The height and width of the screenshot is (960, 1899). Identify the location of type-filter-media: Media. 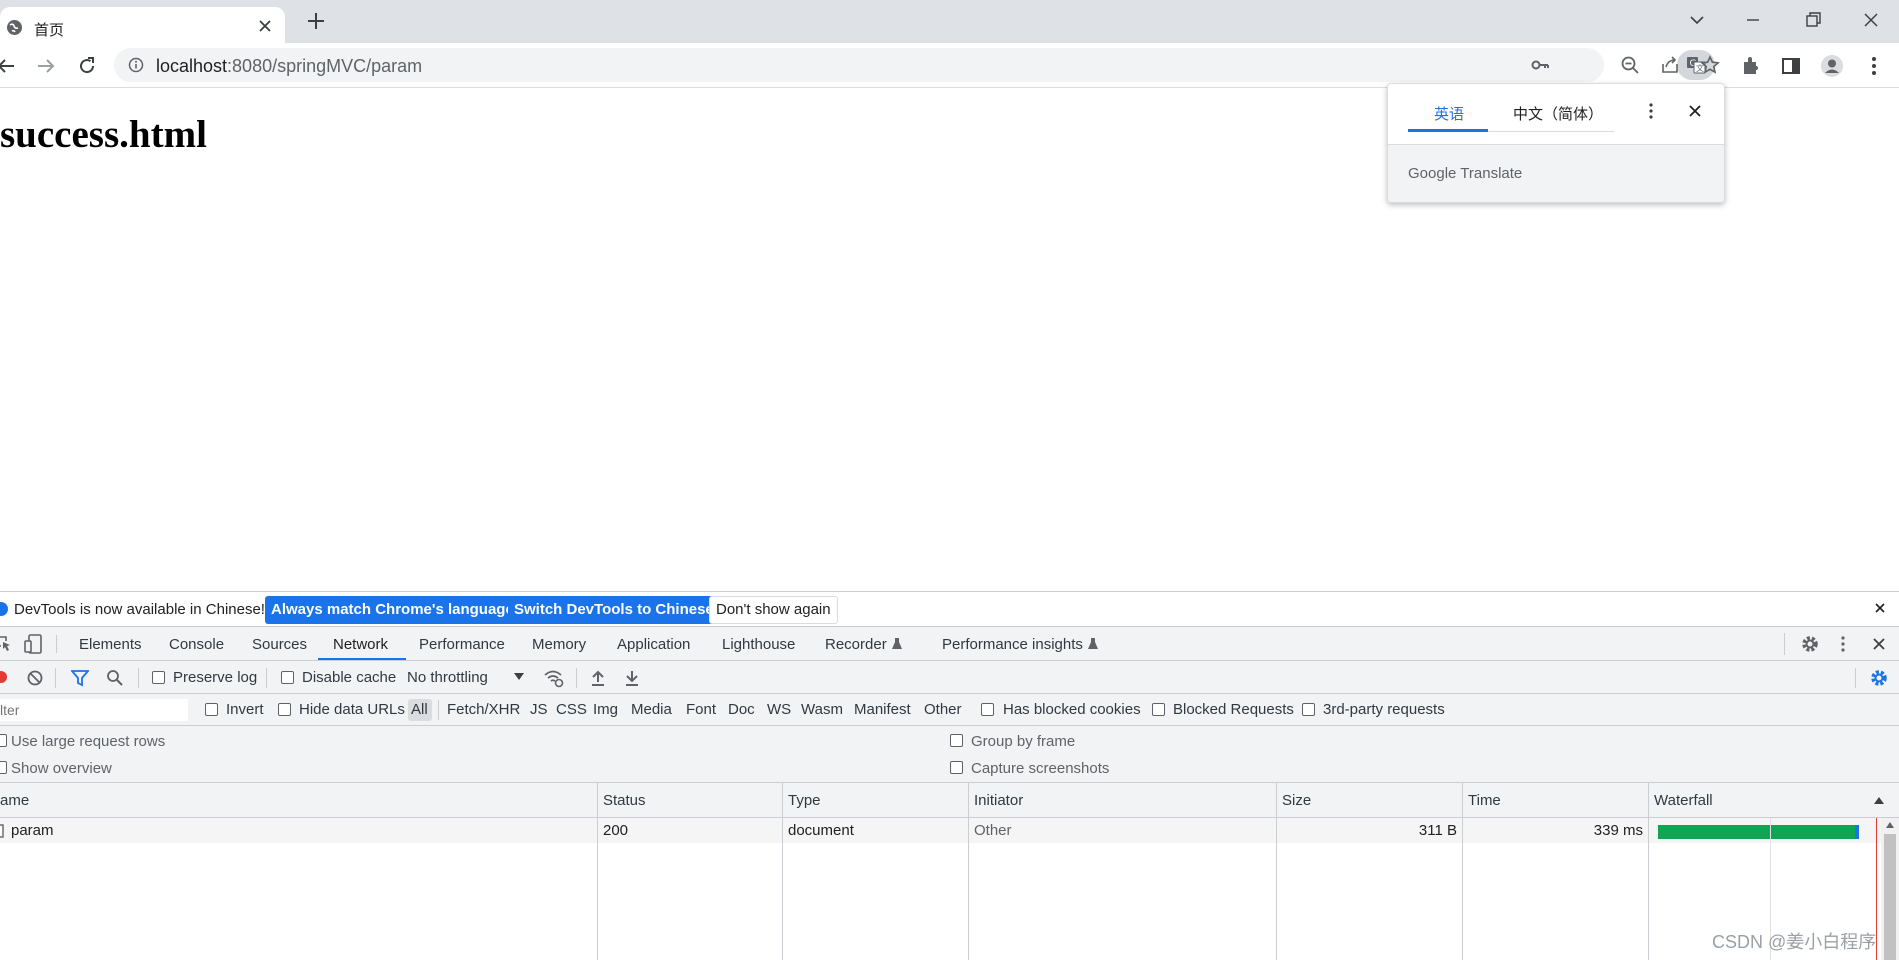
(651, 709).